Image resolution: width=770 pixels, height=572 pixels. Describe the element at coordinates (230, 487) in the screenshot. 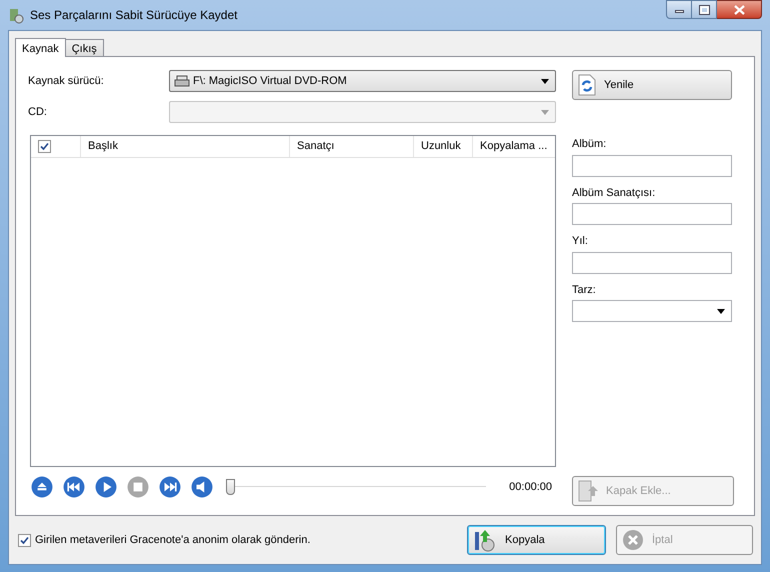

I see `slider-thumb` at that location.